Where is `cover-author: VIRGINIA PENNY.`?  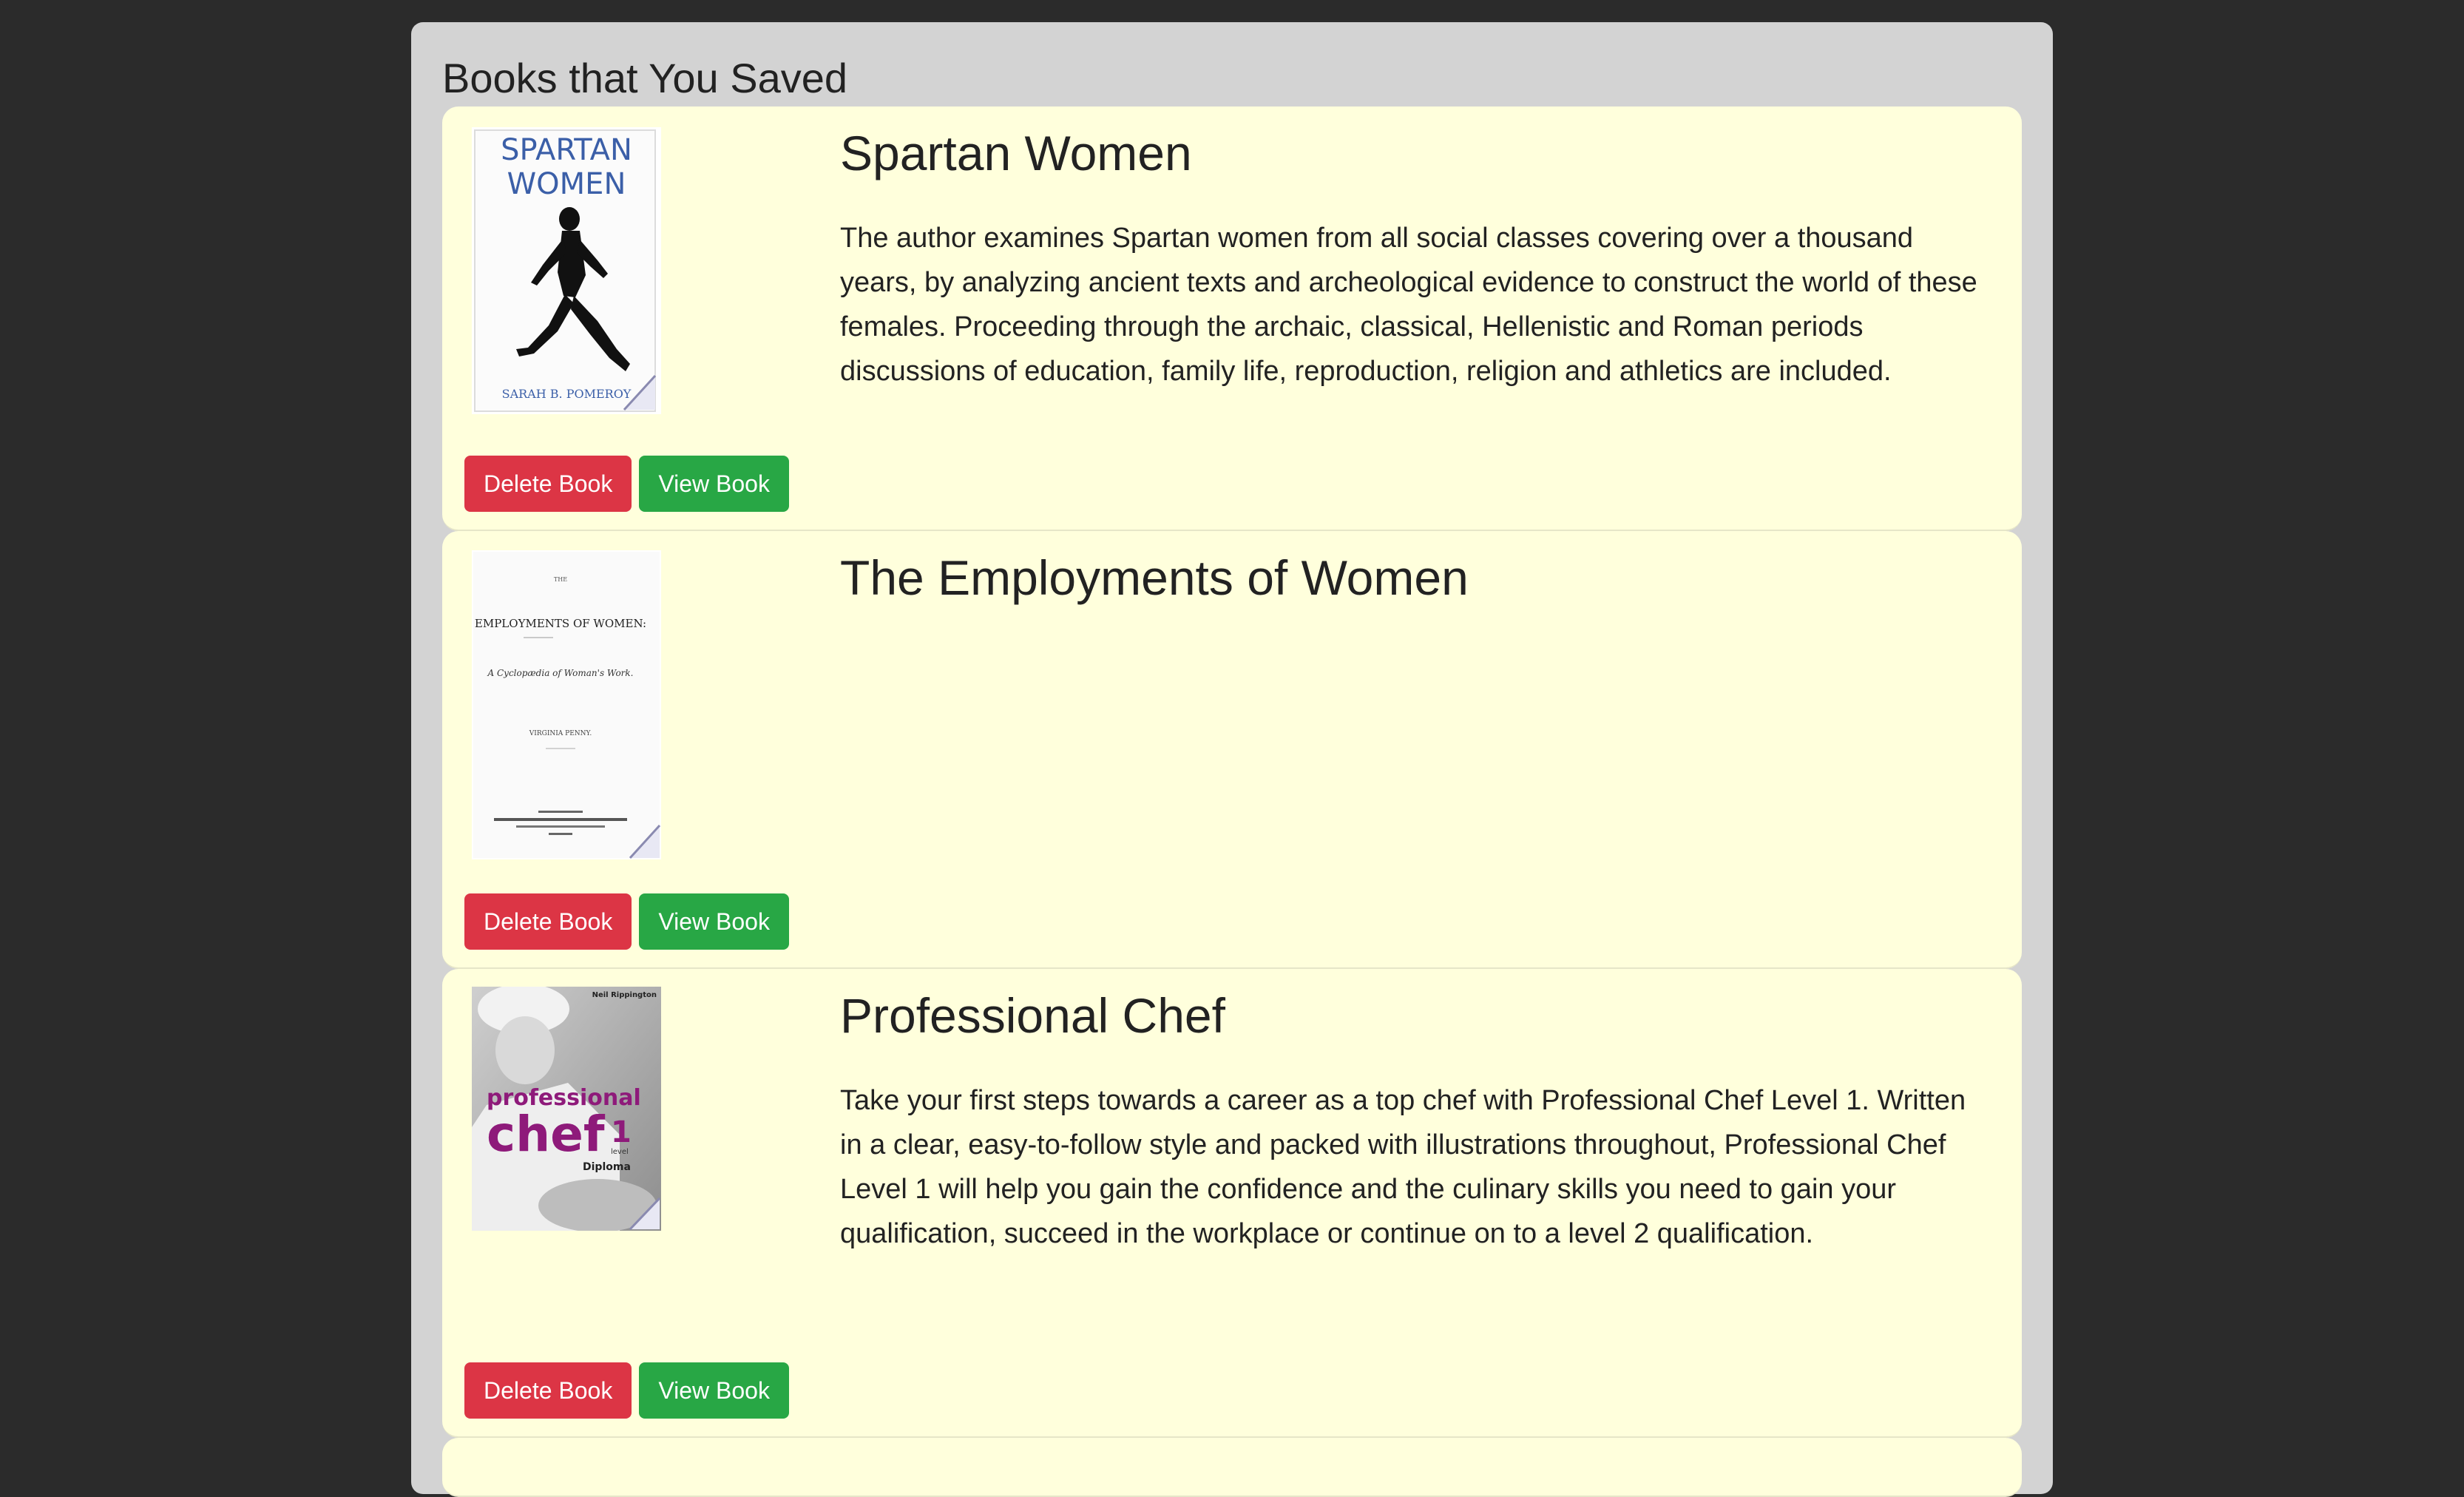 cover-author: VIRGINIA PENNY. is located at coordinates (560, 733).